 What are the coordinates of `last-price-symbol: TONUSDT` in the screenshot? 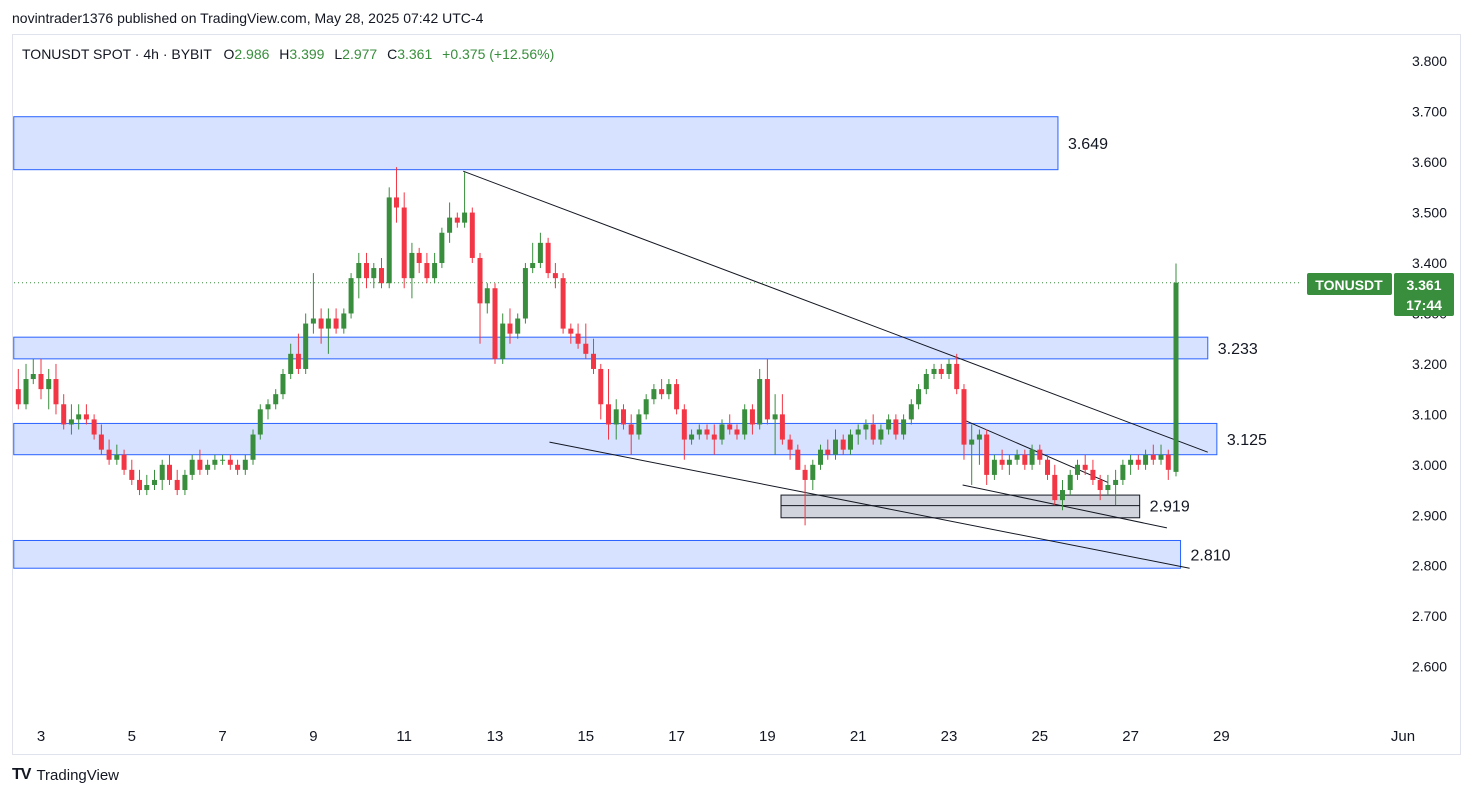 It's located at (1349, 285).